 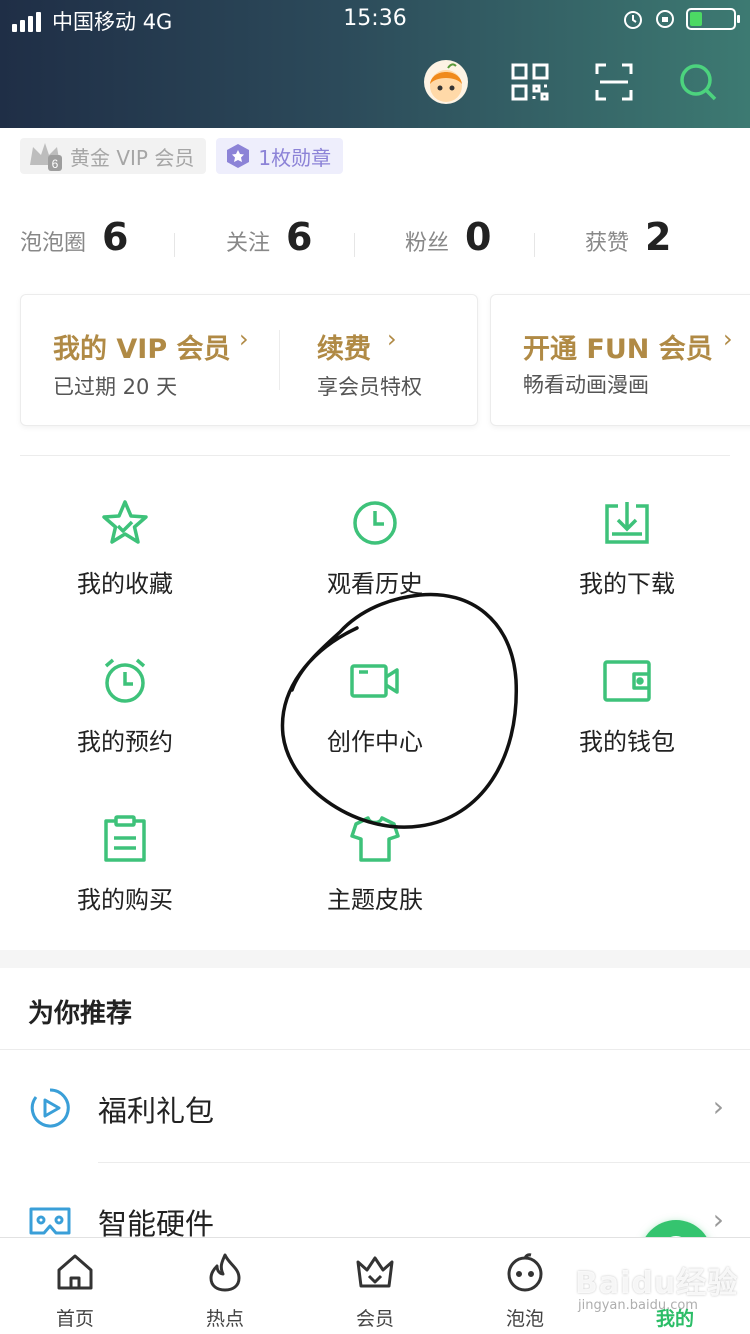 I want to click on medal-badge: 1枚勋章, so click(x=280, y=156).